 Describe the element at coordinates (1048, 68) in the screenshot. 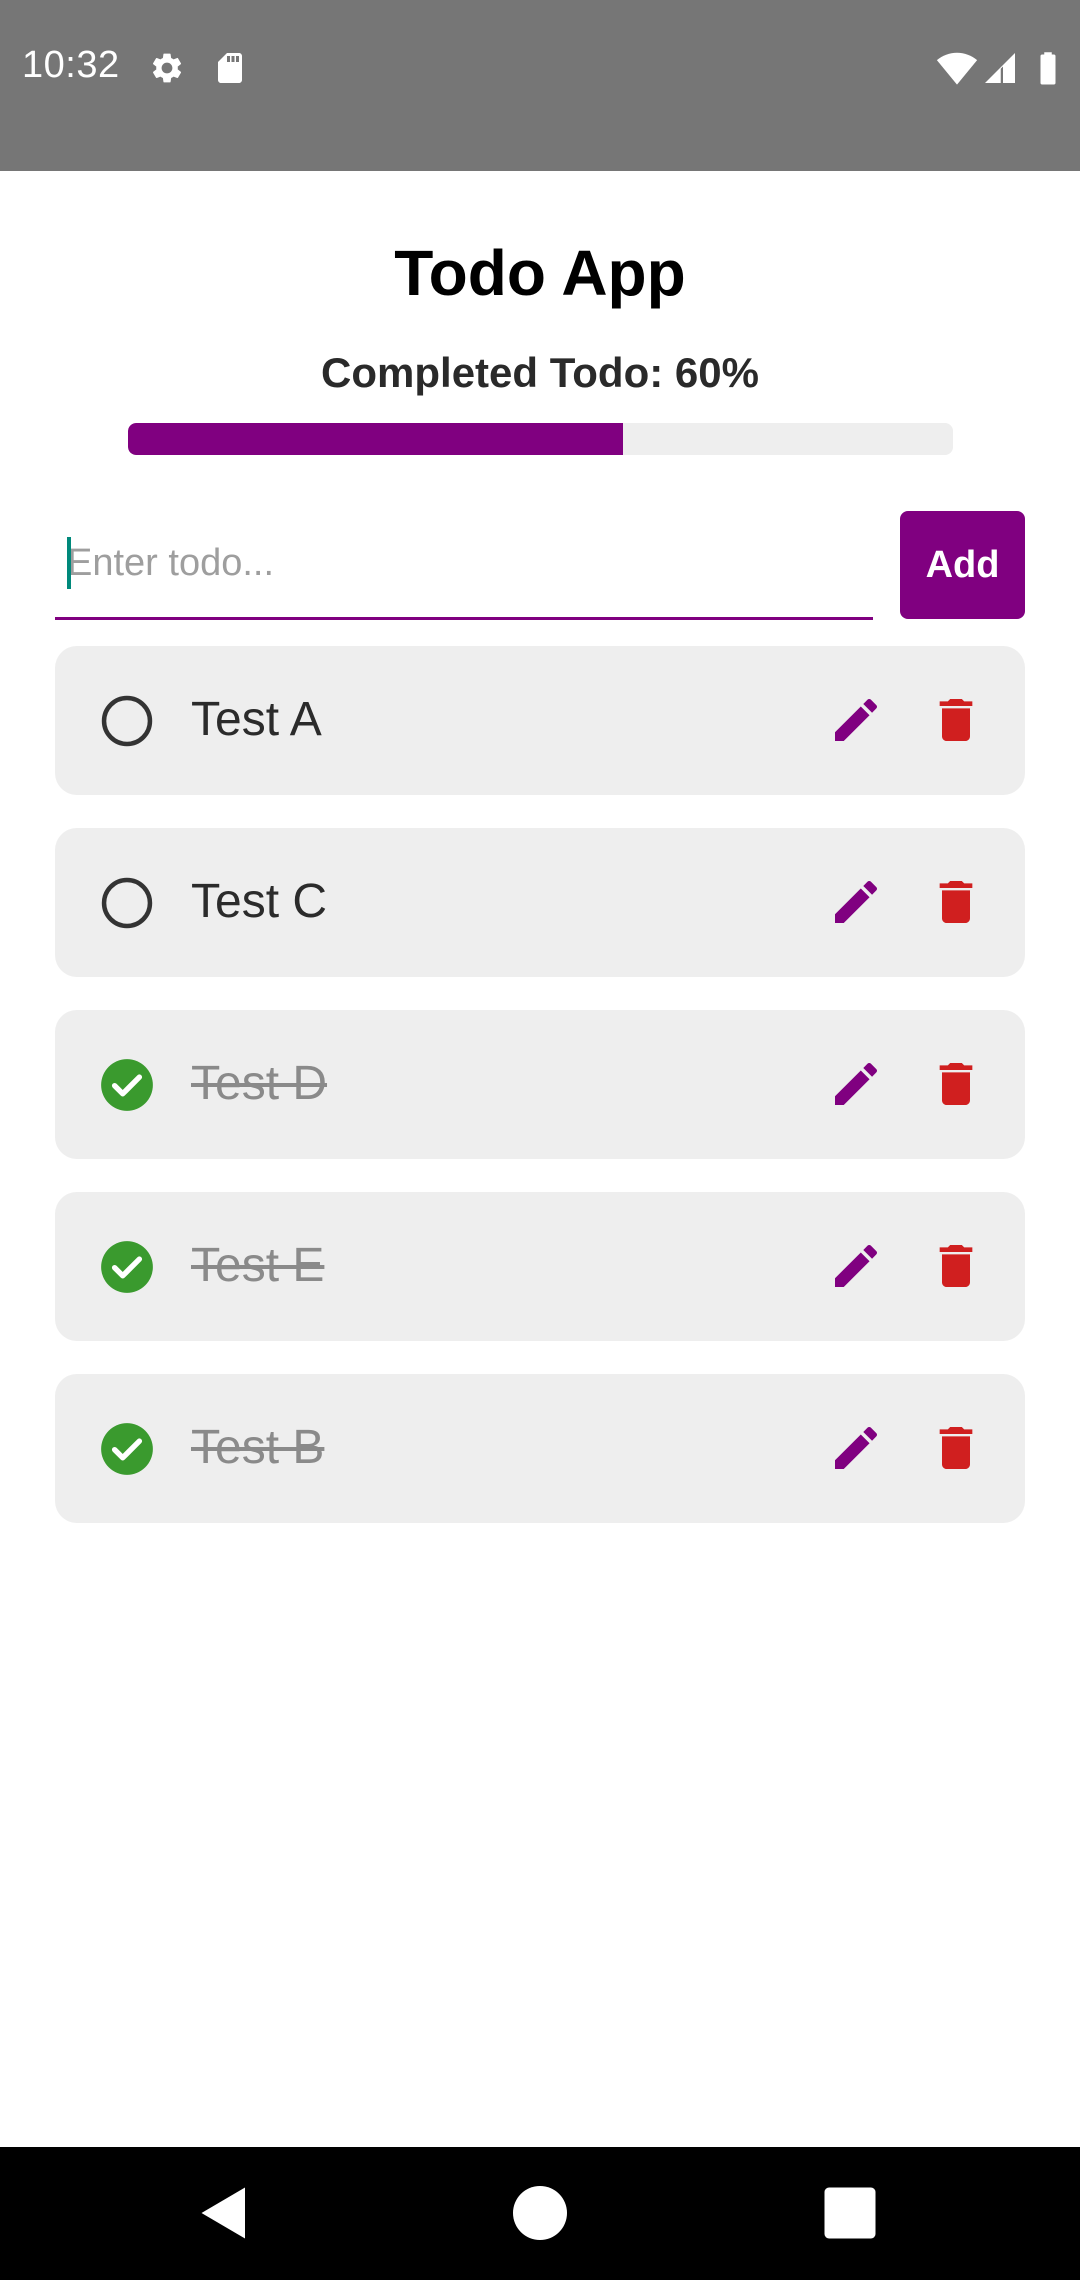

I see `battery-icon` at that location.